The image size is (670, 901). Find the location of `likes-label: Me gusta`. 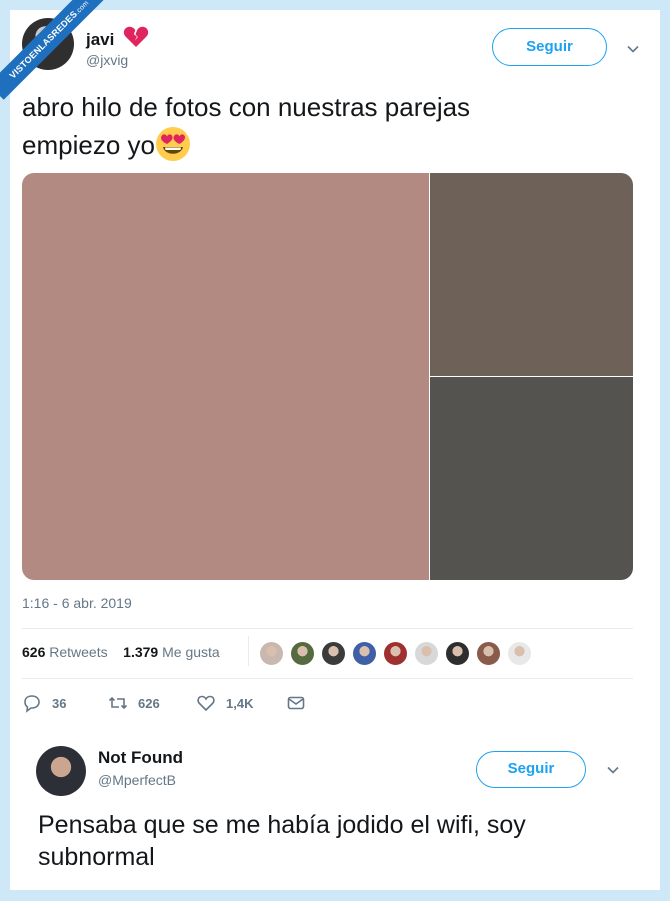

likes-label: Me gusta is located at coordinates (191, 652).